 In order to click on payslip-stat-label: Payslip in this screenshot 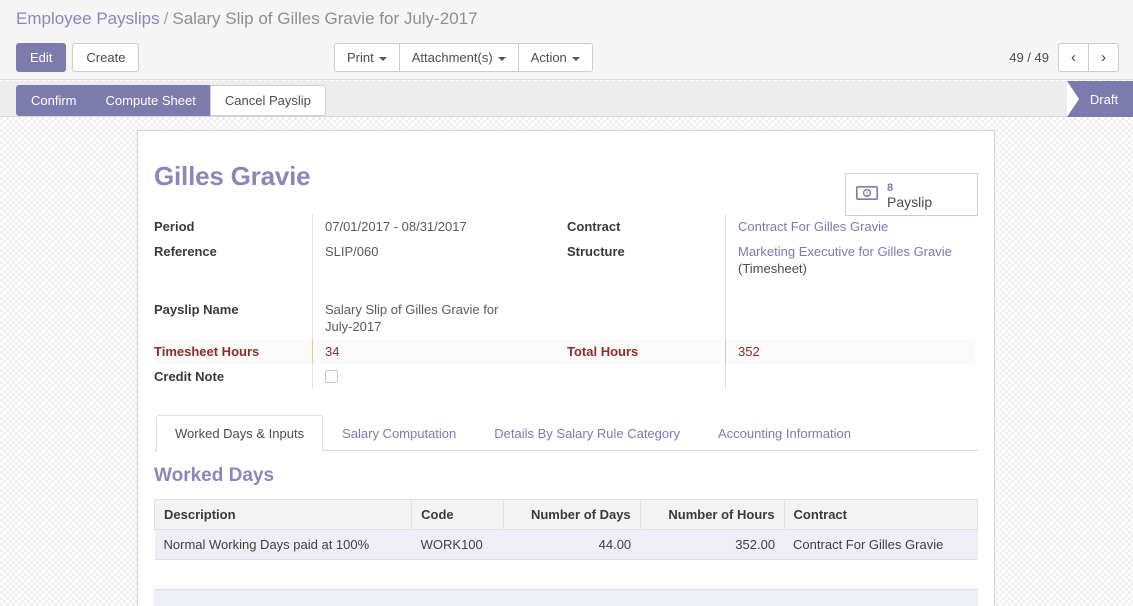, I will do `click(910, 201)`.